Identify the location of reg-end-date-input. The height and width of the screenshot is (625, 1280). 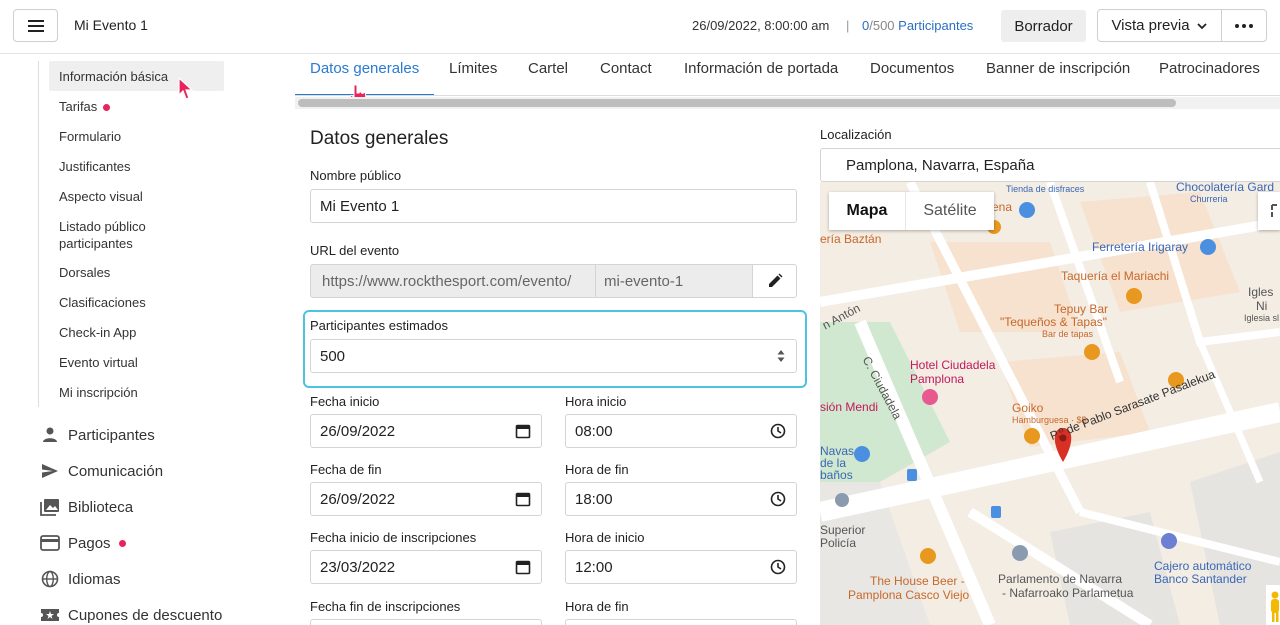
(426, 622).